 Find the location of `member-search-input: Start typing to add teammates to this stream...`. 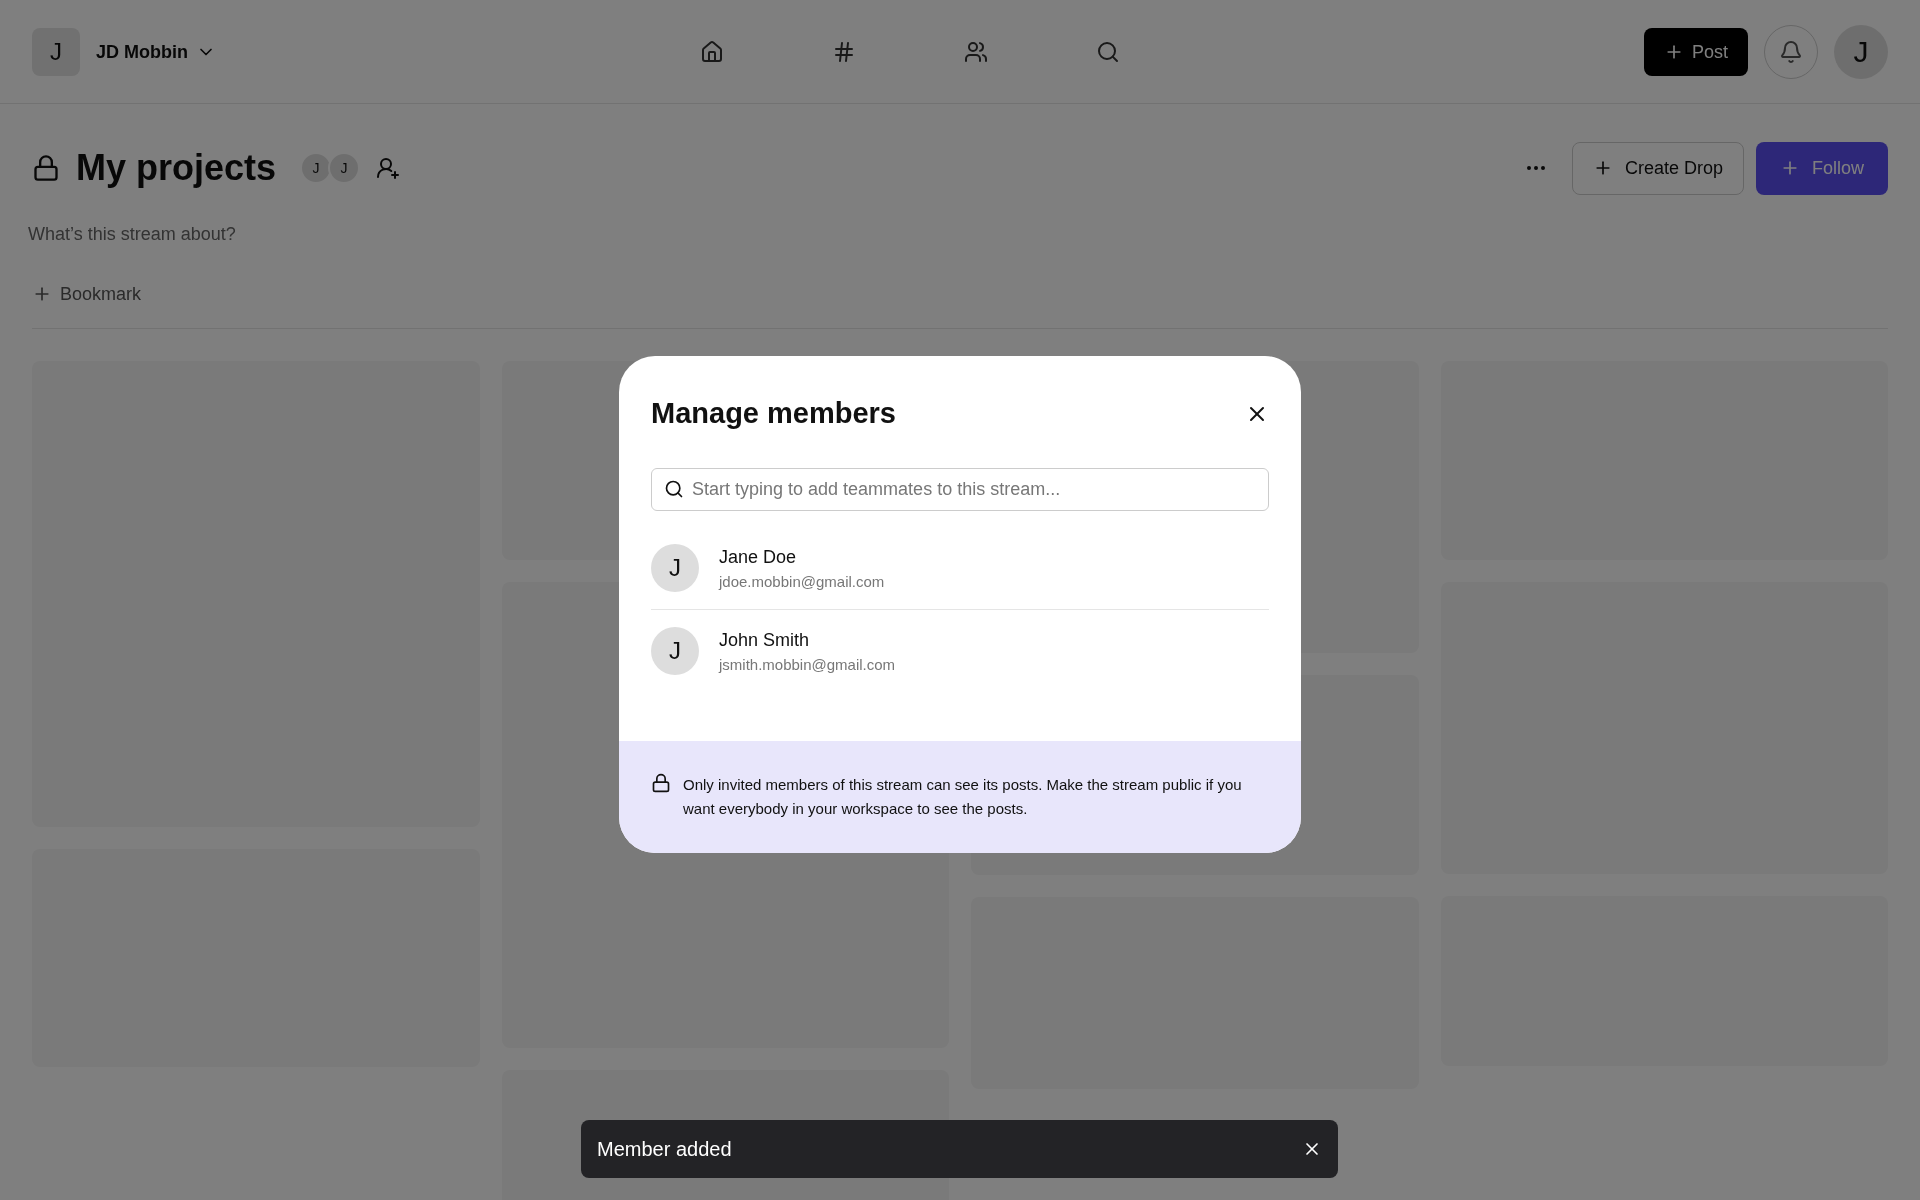

member-search-input: Start typing to add teammates to this stream... is located at coordinates (974, 489).